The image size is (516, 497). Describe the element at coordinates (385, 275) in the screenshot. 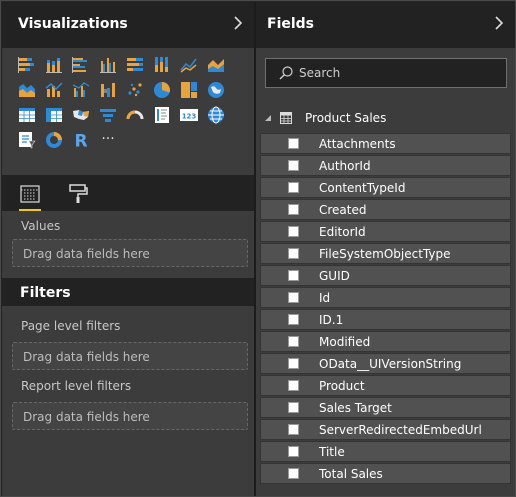

I see `field-row: GUID` at that location.